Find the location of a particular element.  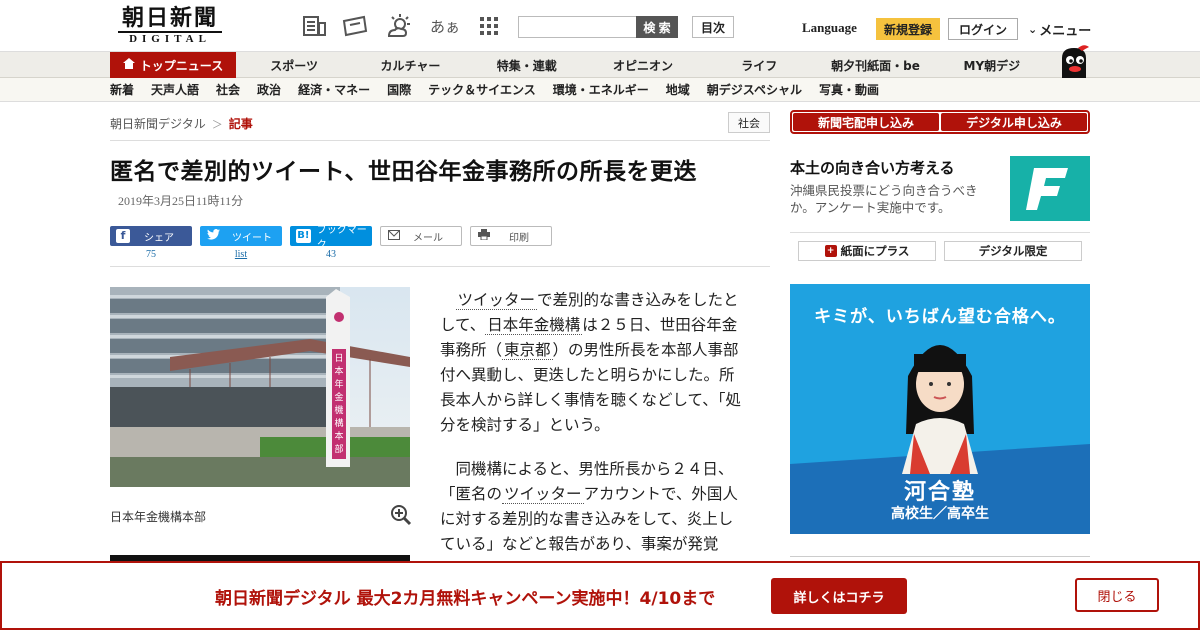

menu-label: メニュー is located at coordinates (1065, 31).